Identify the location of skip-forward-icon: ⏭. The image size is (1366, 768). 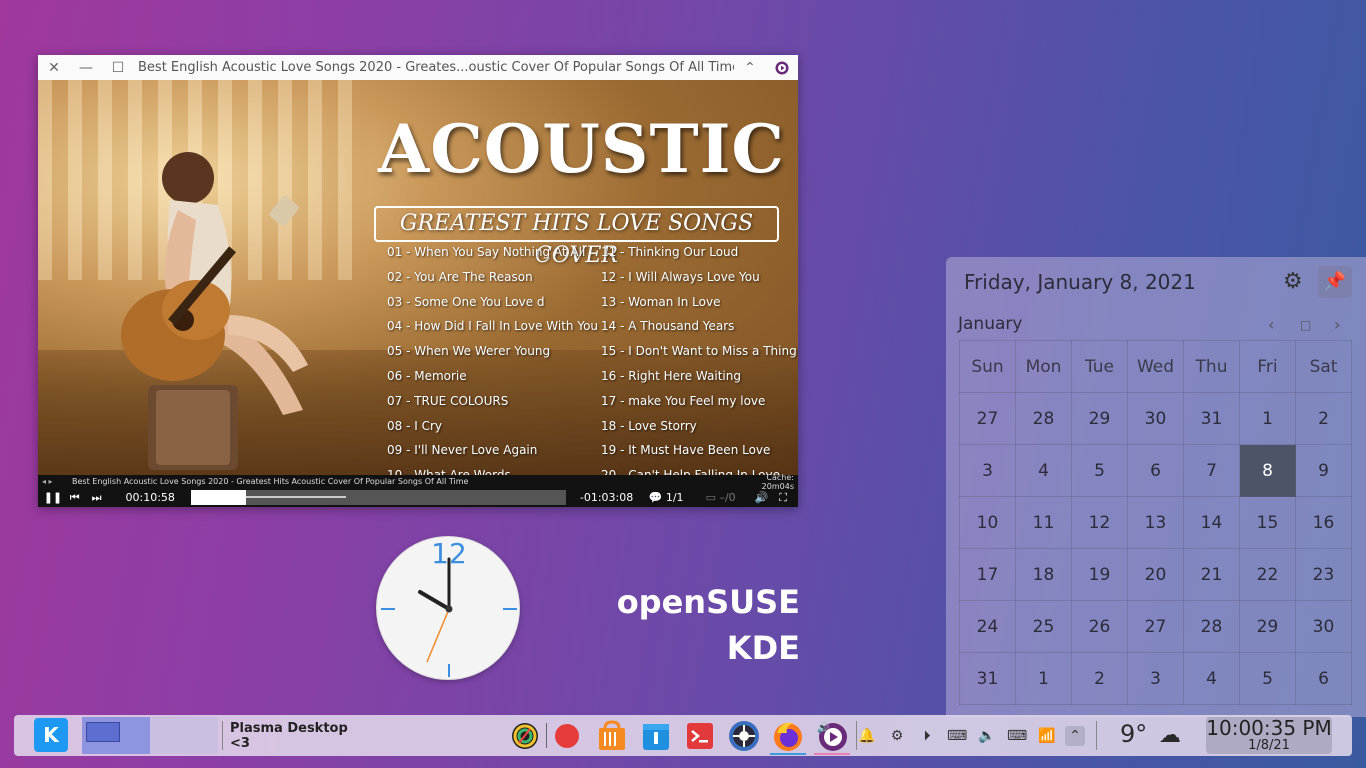
(97, 498).